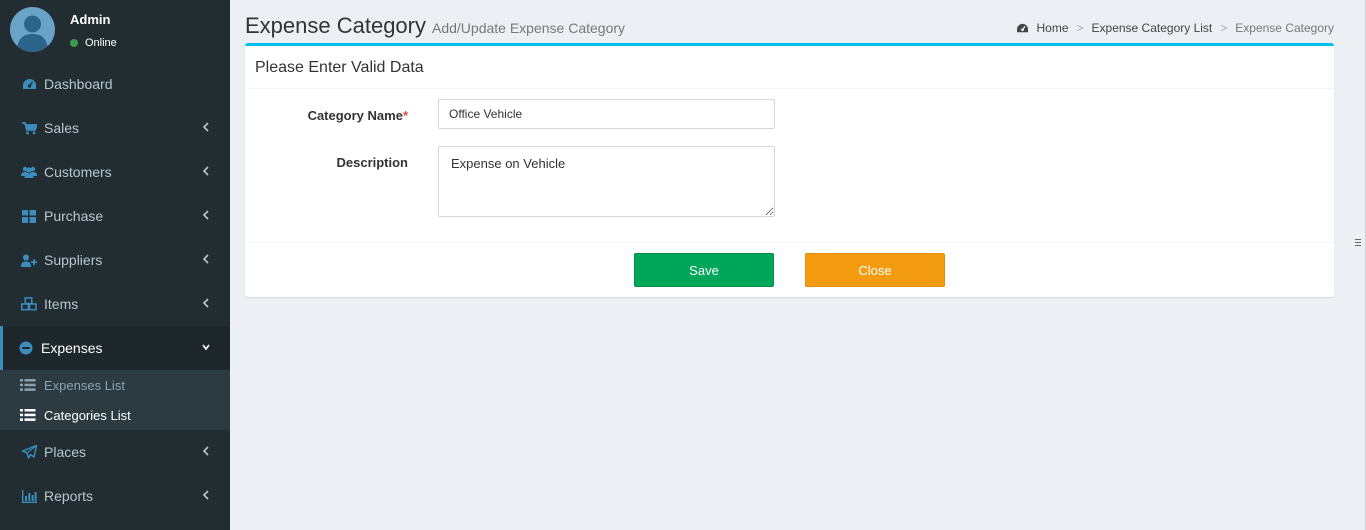 This screenshot has width=1366, height=530. Describe the element at coordinates (115, 304) in the screenshot. I see `sidebar-item-items: Items` at that location.